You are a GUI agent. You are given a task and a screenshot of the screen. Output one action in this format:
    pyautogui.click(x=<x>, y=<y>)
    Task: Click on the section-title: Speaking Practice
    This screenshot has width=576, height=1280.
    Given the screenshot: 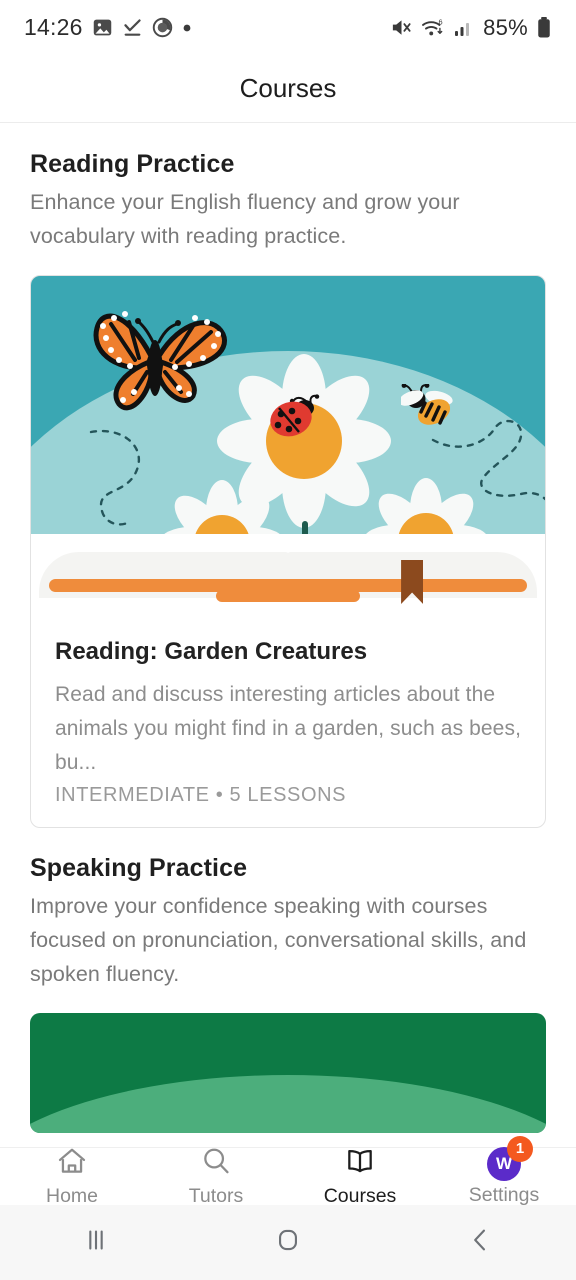 What is the action you would take?
    pyautogui.click(x=139, y=868)
    